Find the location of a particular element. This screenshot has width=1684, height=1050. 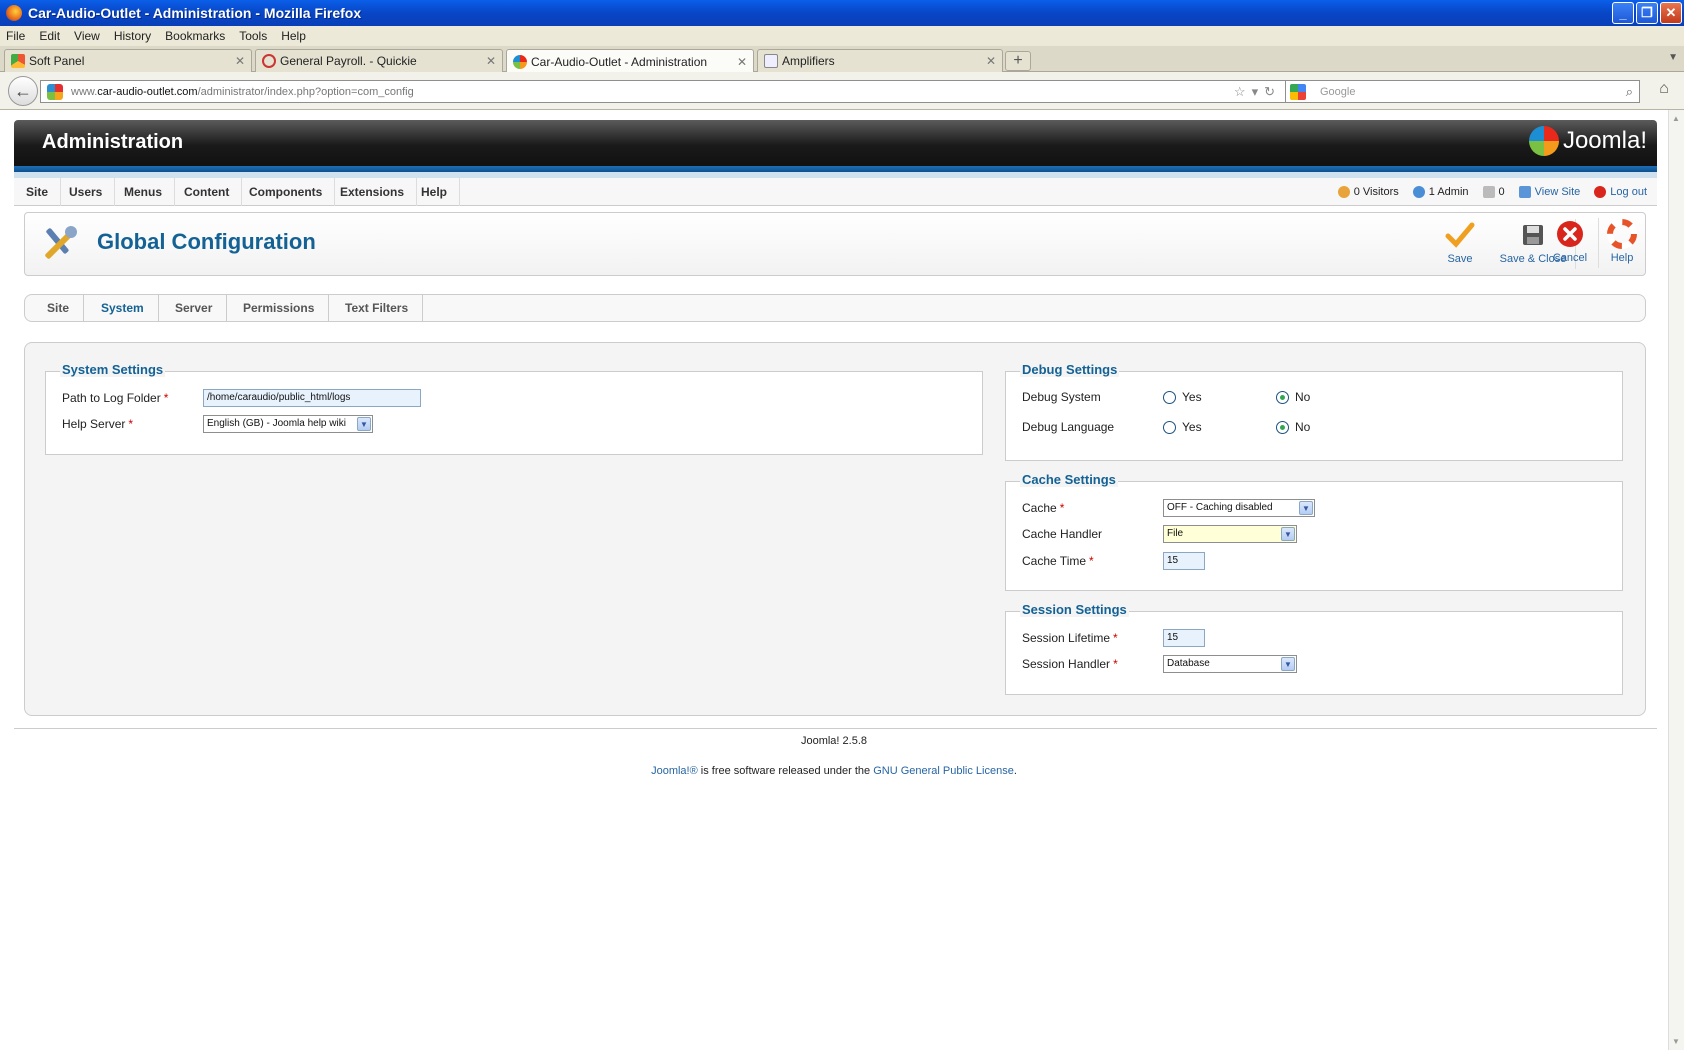

help-server-select: English (GB) - Joomla help wiki ▼ is located at coordinates (288, 424).